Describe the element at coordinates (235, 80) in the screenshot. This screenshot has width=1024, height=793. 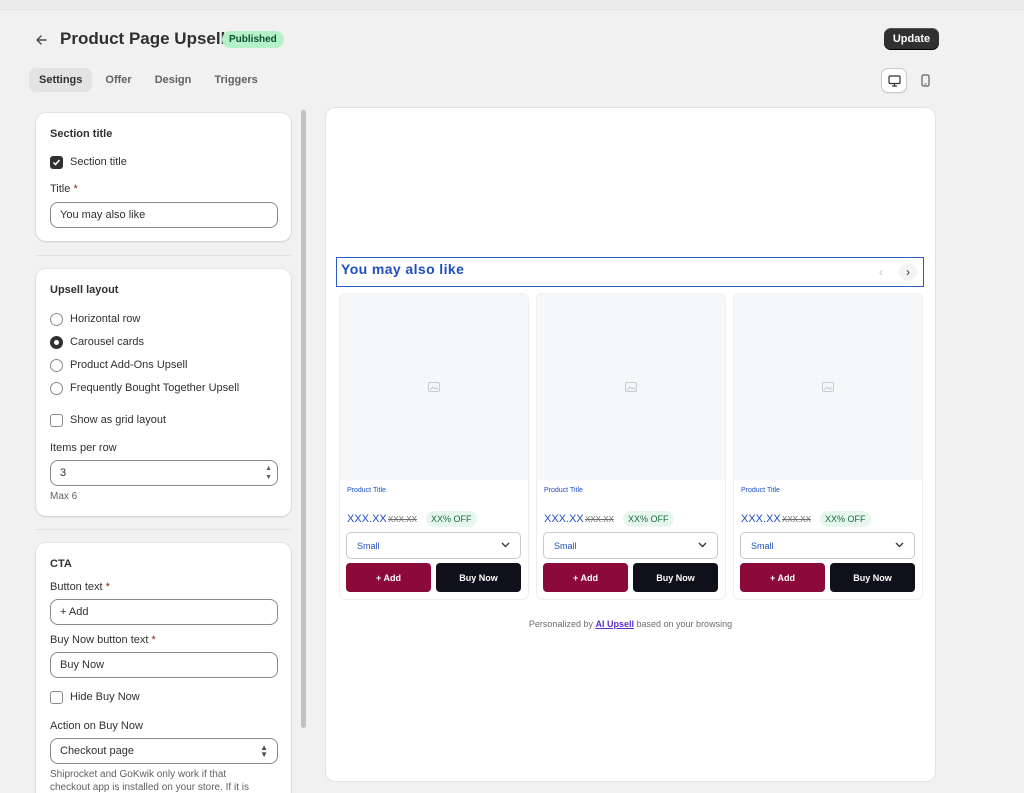
I see `tab-triggers: Triggers` at that location.